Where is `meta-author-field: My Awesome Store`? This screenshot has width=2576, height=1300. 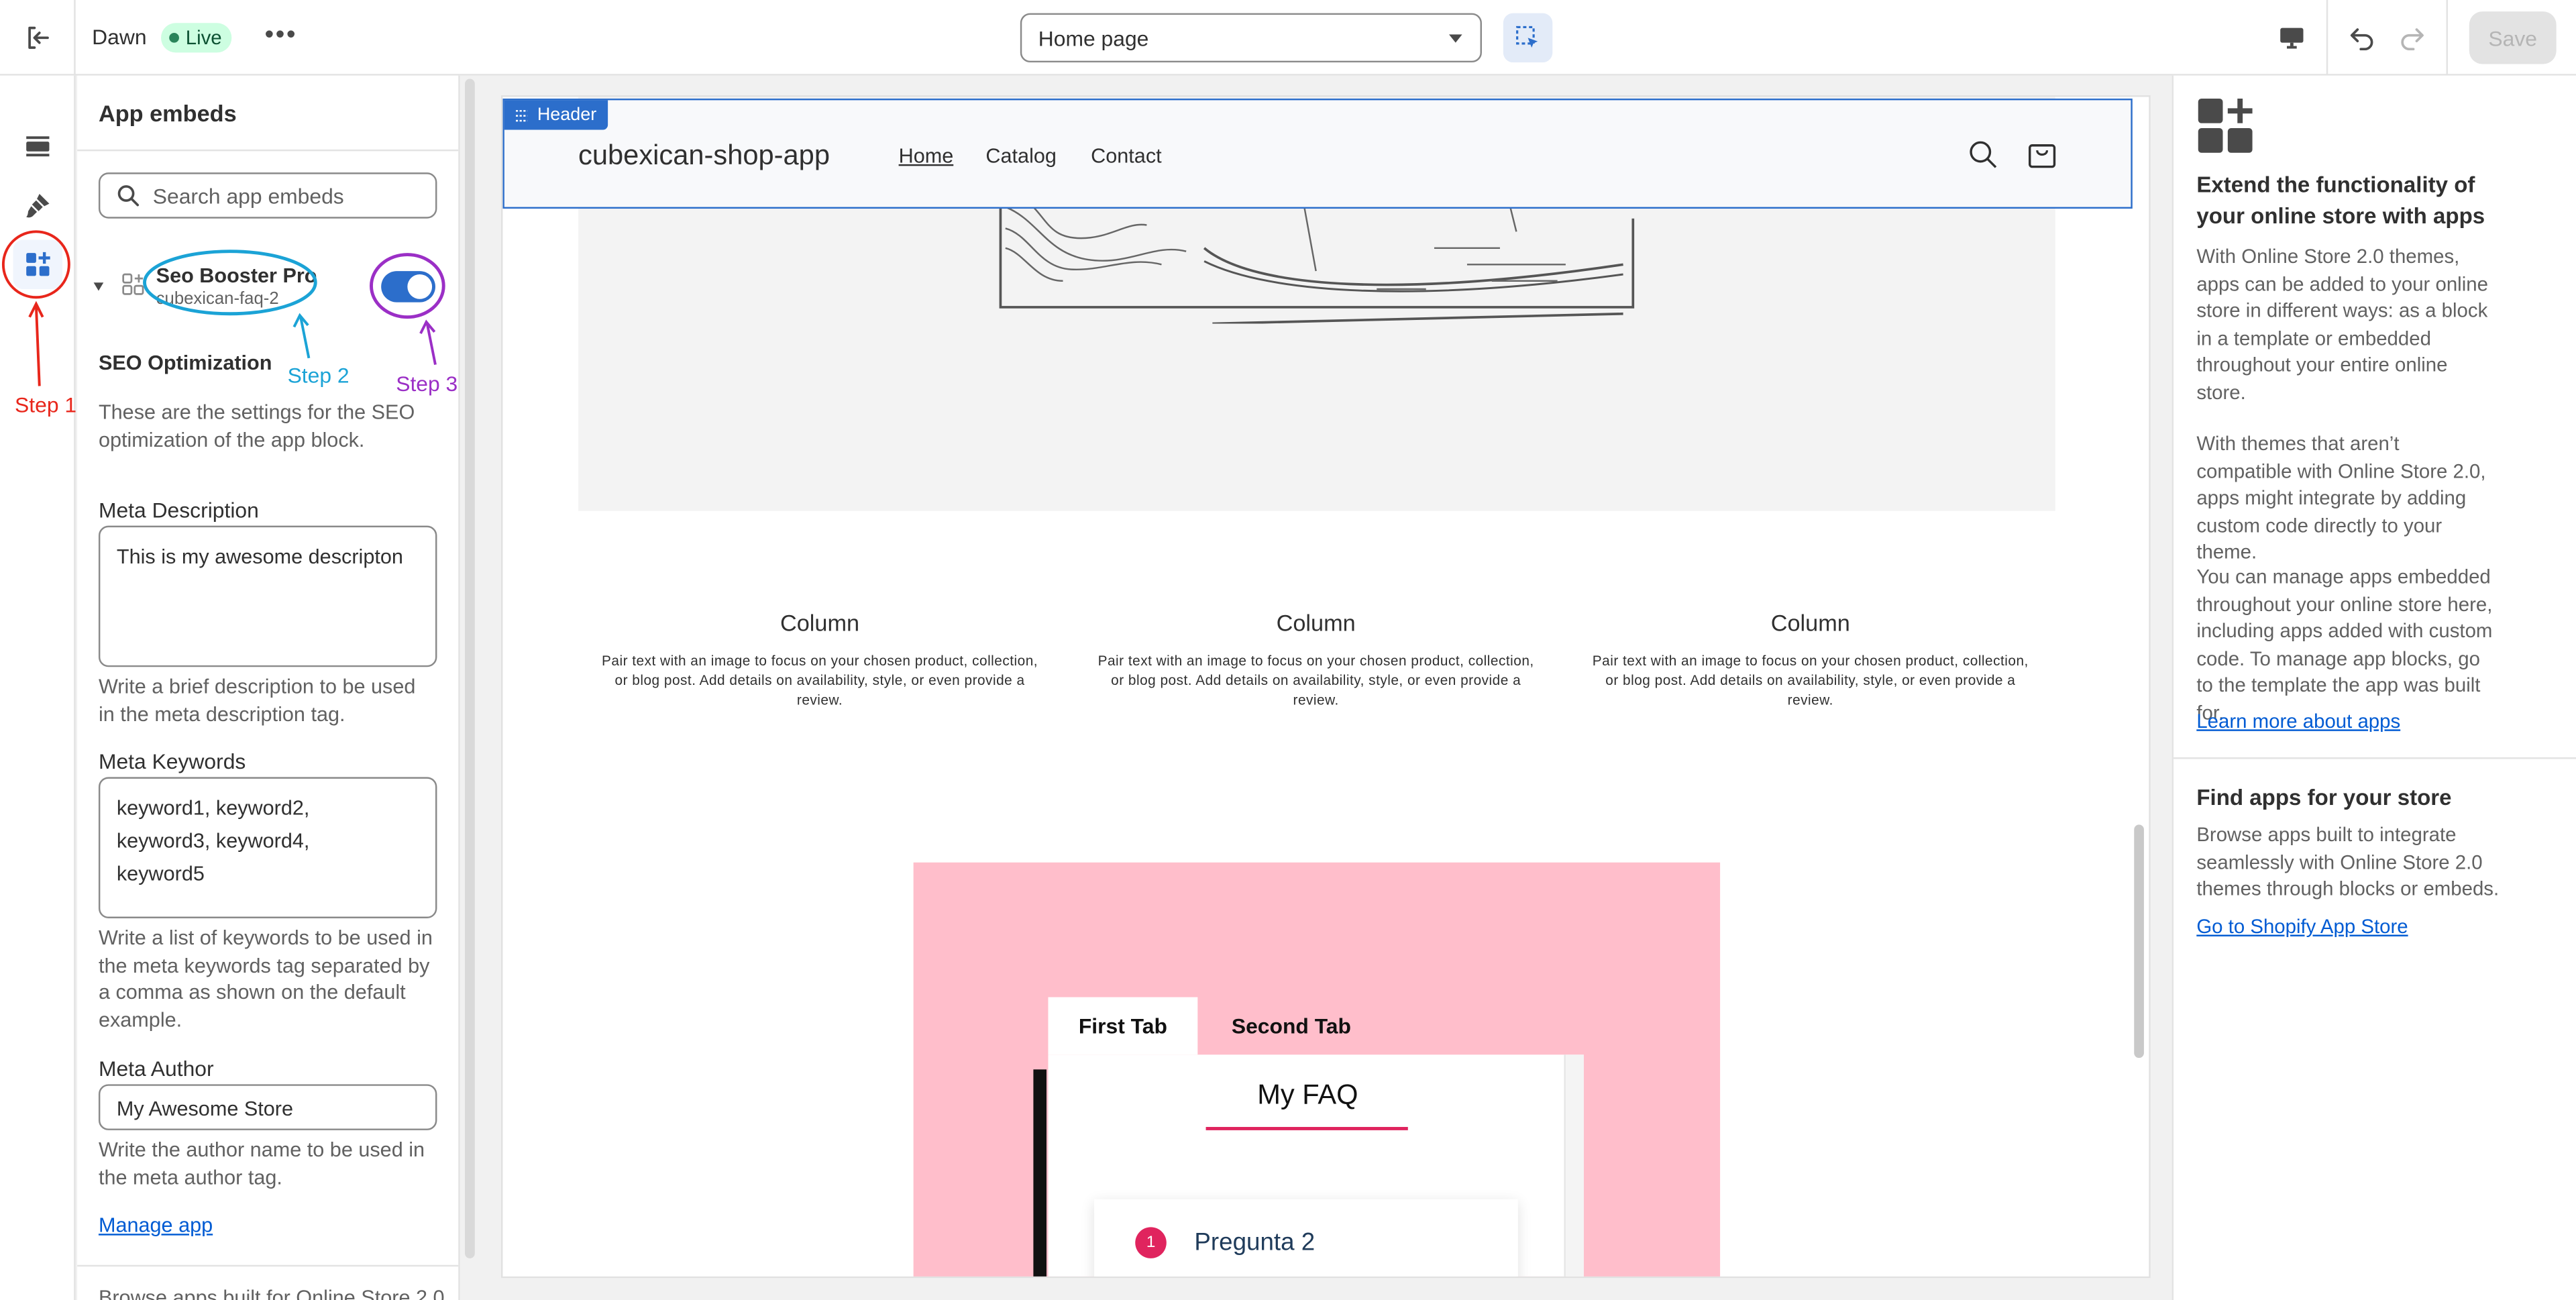
meta-author-field: My Awesome Store is located at coordinates (267, 1107).